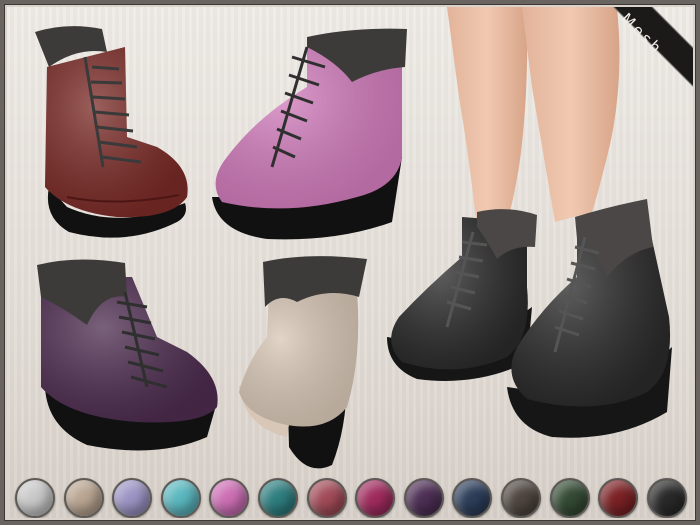  Describe the element at coordinates (351, 497) in the screenshot. I see `color-swatch-row` at that location.